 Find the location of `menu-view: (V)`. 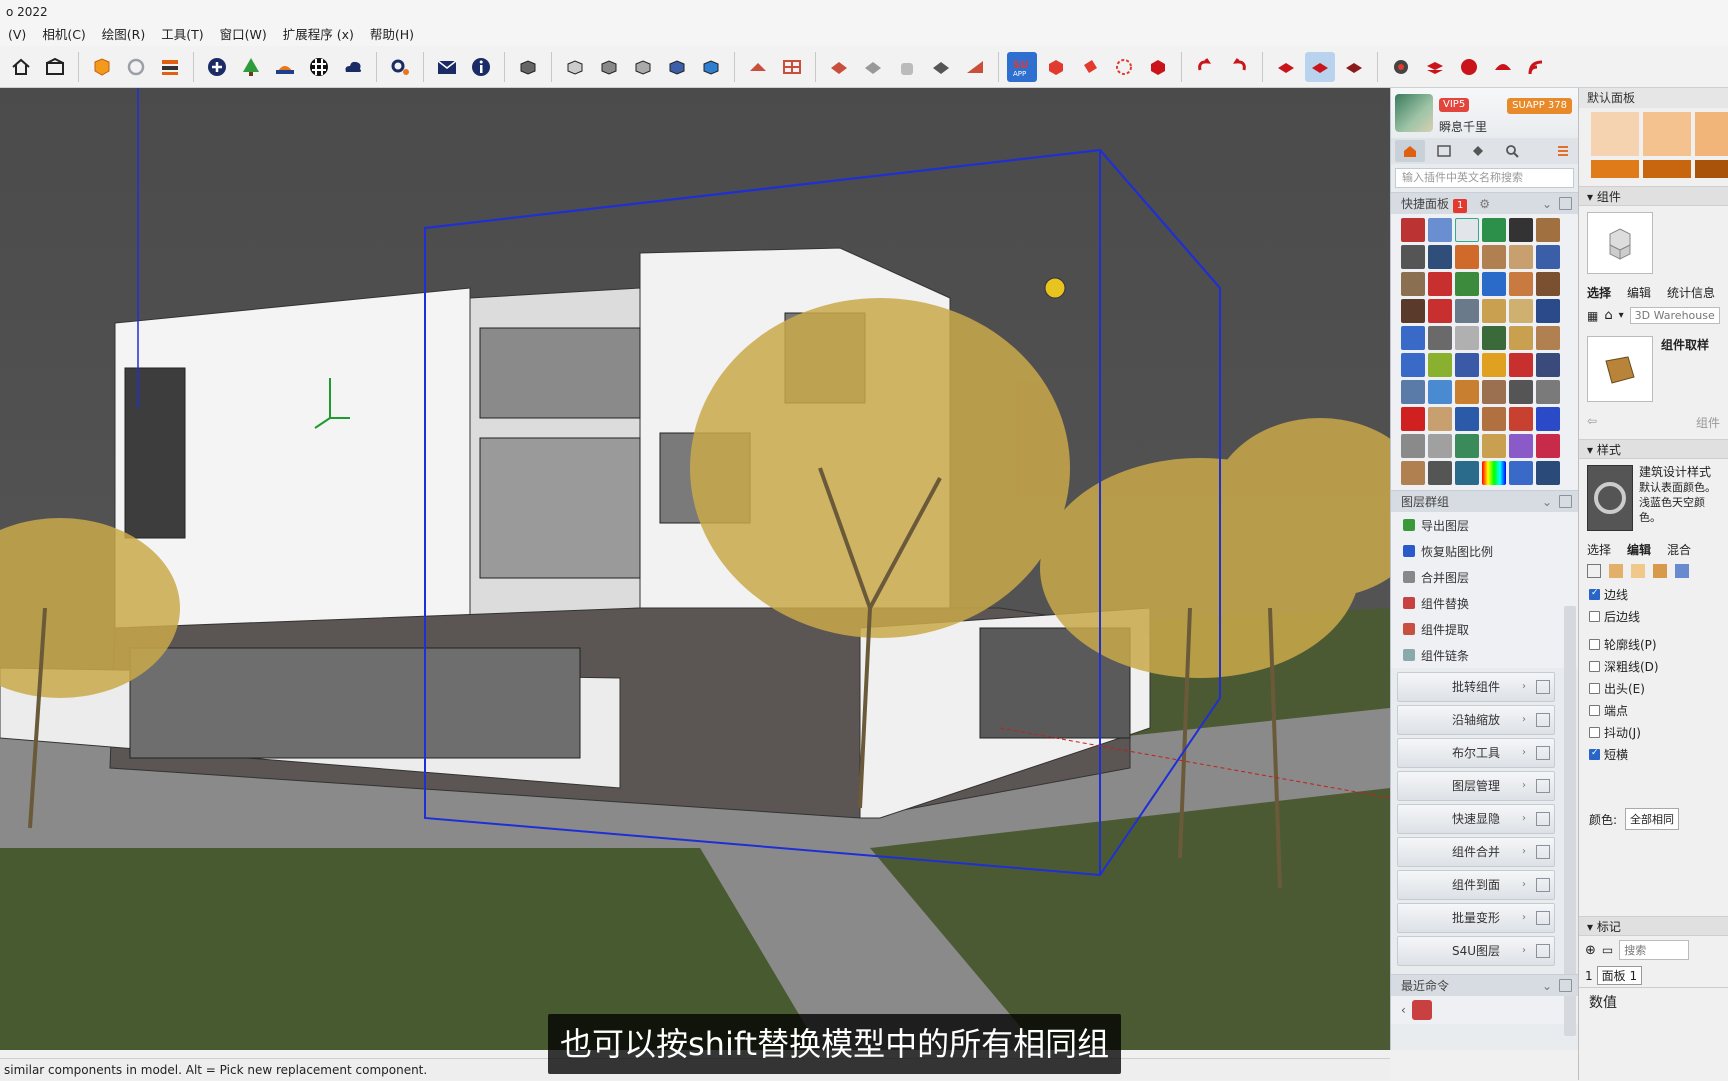

menu-view: (V) is located at coordinates (17, 35).